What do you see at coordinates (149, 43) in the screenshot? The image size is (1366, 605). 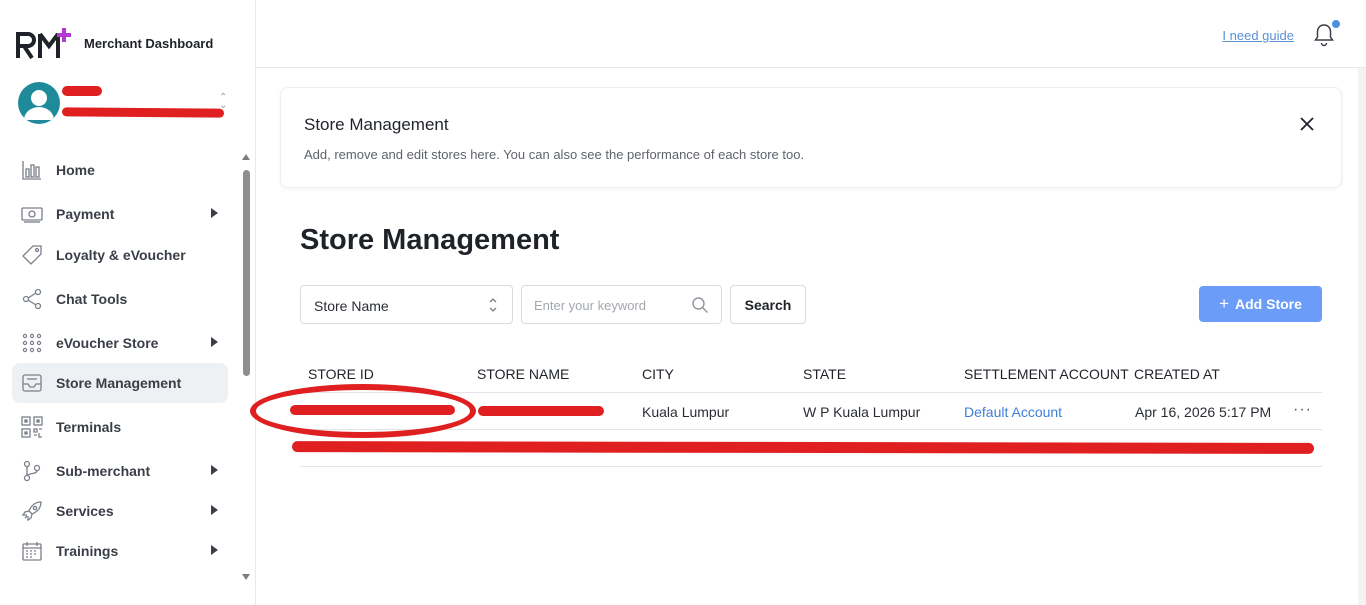 I see `brand-title: Merchant Dashboard` at bounding box center [149, 43].